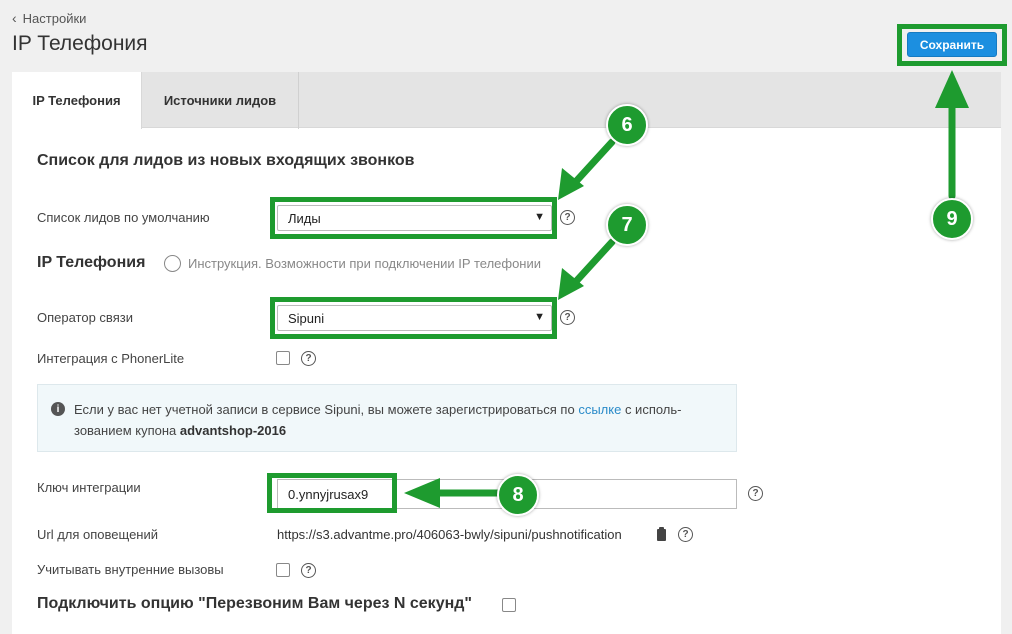 Image resolution: width=1012 pixels, height=634 pixels. What do you see at coordinates (98, 534) in the screenshot?
I see `url-label: Url для оповещений` at bounding box center [98, 534].